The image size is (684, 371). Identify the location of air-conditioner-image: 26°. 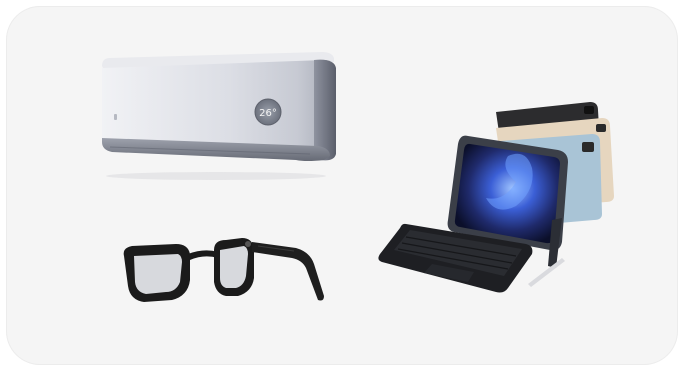
(218, 117).